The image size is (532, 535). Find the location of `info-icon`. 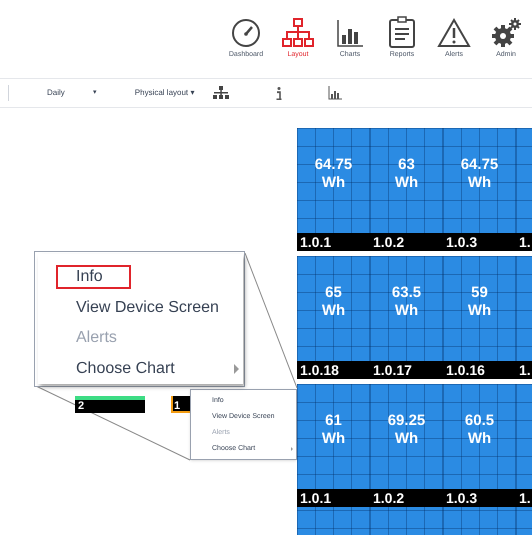

info-icon is located at coordinates (279, 93).